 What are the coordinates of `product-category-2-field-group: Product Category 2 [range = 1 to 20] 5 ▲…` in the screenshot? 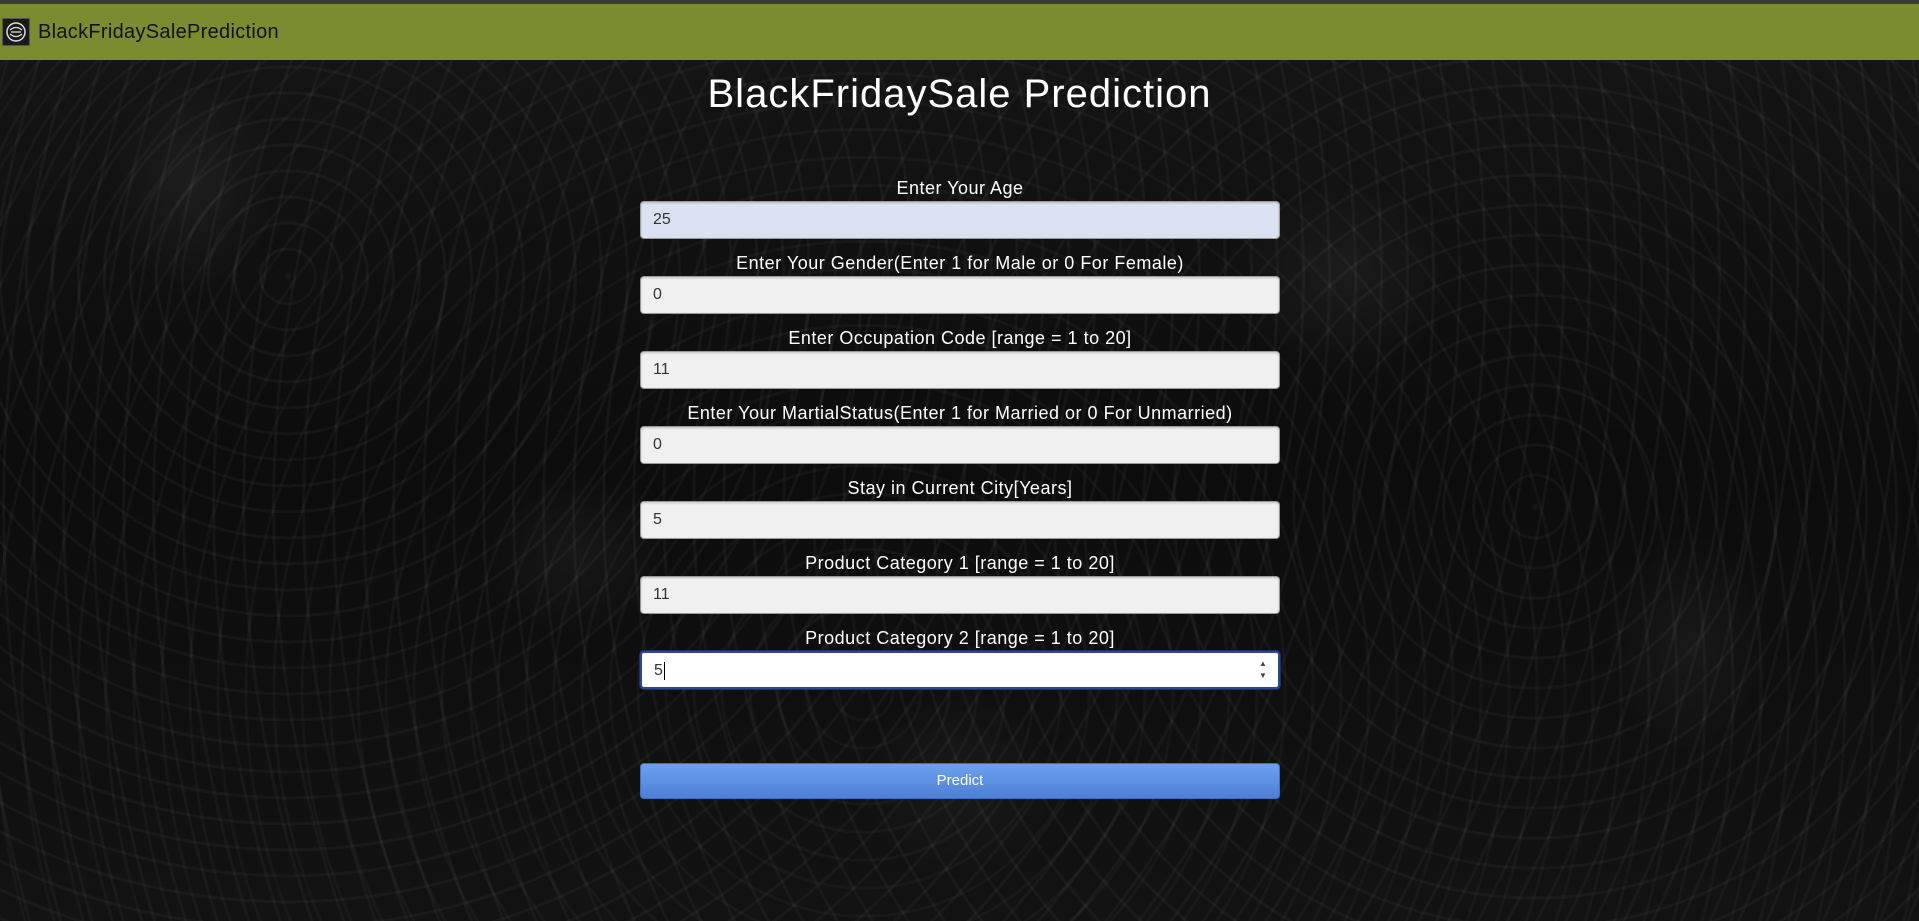 It's located at (960, 662).